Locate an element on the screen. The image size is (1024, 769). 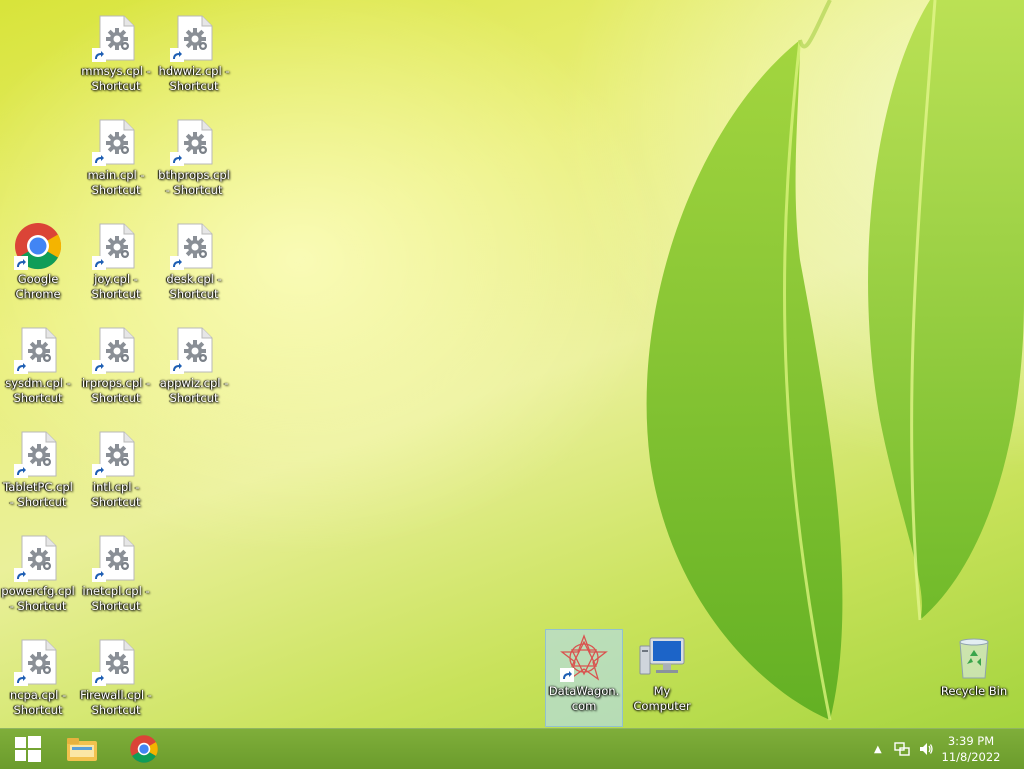
computer-icon is located at coordinates (662, 658).